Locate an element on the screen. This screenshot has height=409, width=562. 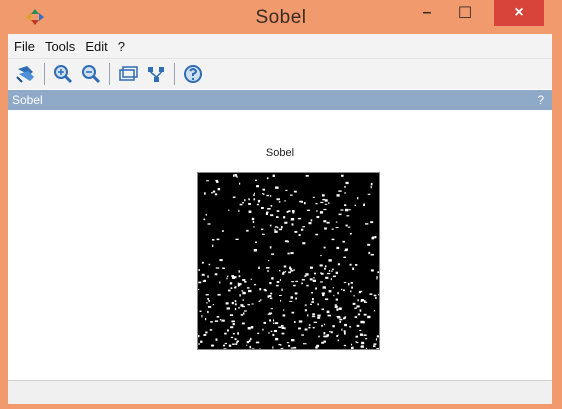
help-button is located at coordinates (193, 74).